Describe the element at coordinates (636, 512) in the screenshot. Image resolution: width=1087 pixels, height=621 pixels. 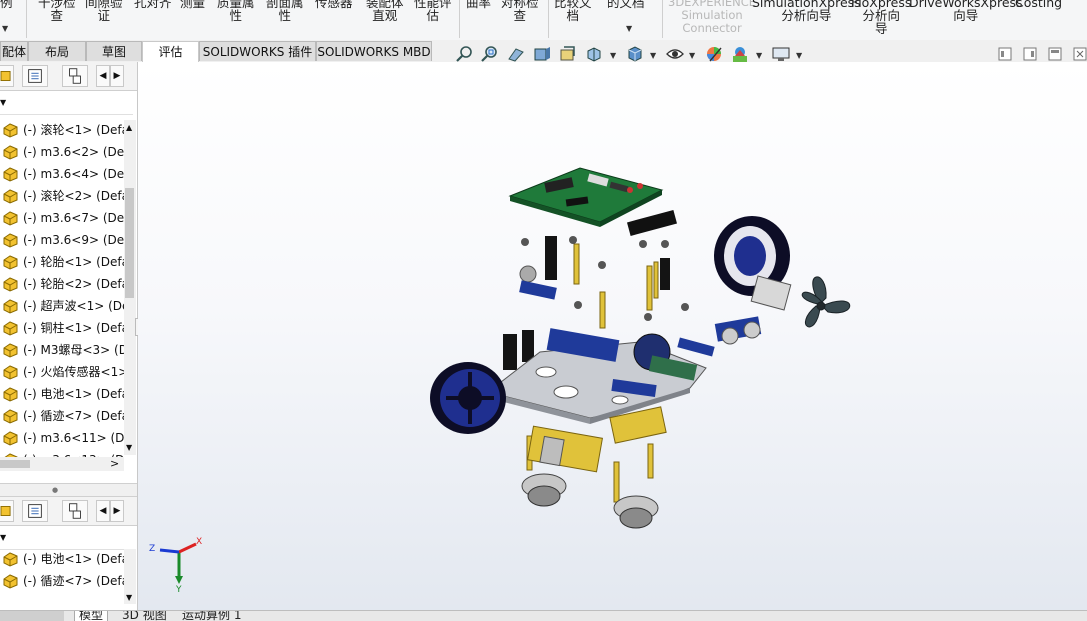
I see `caster-wheel-right` at that location.